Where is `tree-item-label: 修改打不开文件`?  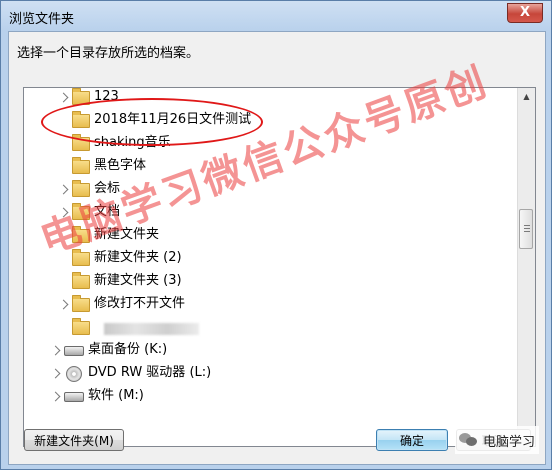
tree-item-label: 修改打不开文件 is located at coordinates (140, 303).